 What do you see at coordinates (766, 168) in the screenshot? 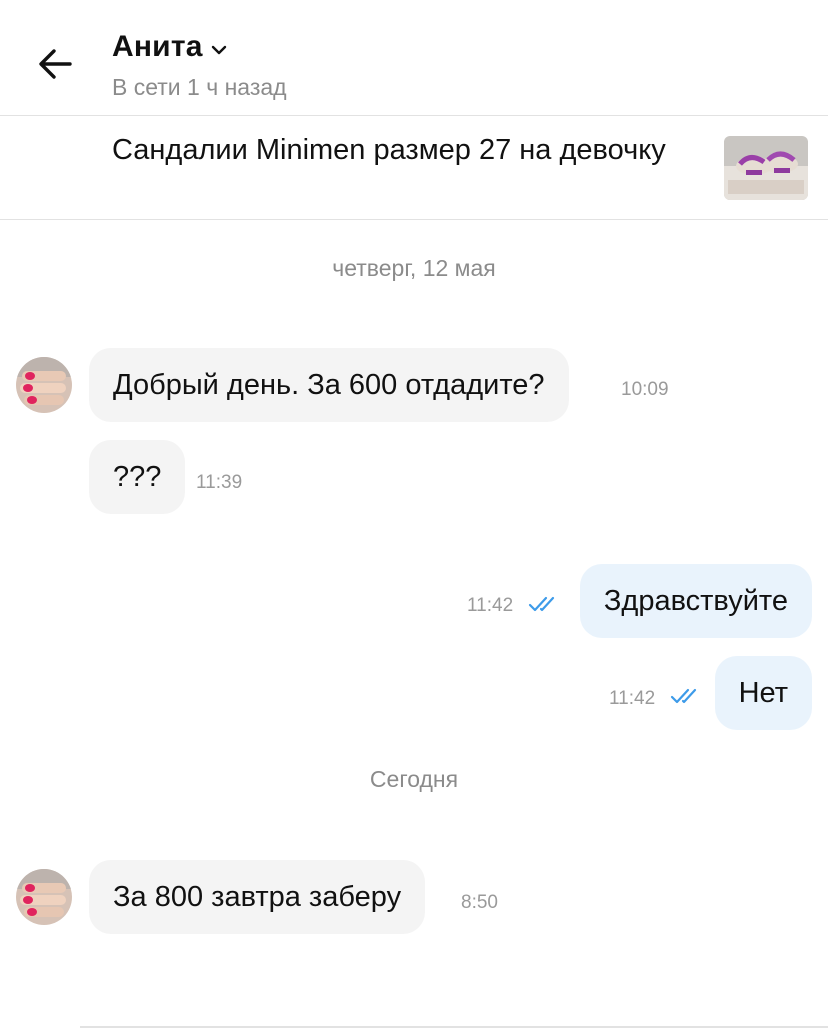
I see `listing-thumbnail` at bounding box center [766, 168].